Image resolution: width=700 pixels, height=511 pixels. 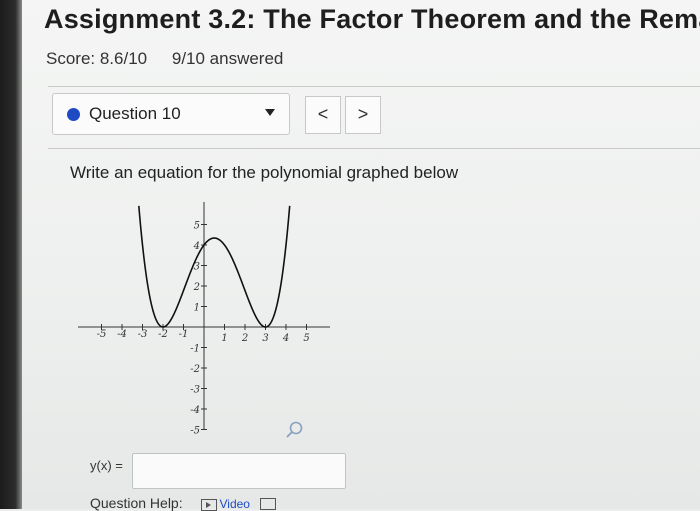 What do you see at coordinates (374, 148) in the screenshot?
I see `question-divider` at bounding box center [374, 148].